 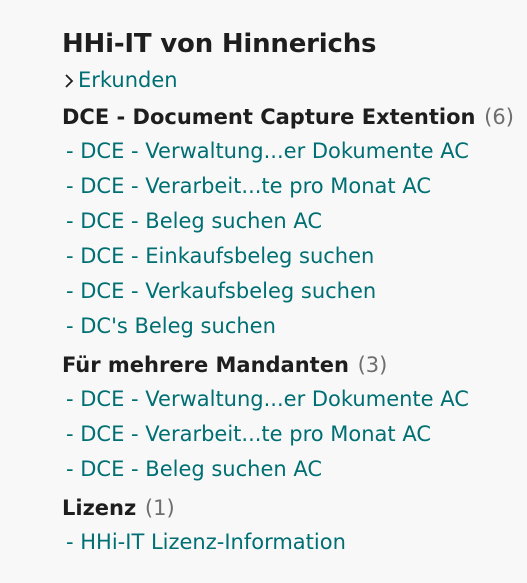 I want to click on explore-link: Erkunden, so click(x=292, y=80).